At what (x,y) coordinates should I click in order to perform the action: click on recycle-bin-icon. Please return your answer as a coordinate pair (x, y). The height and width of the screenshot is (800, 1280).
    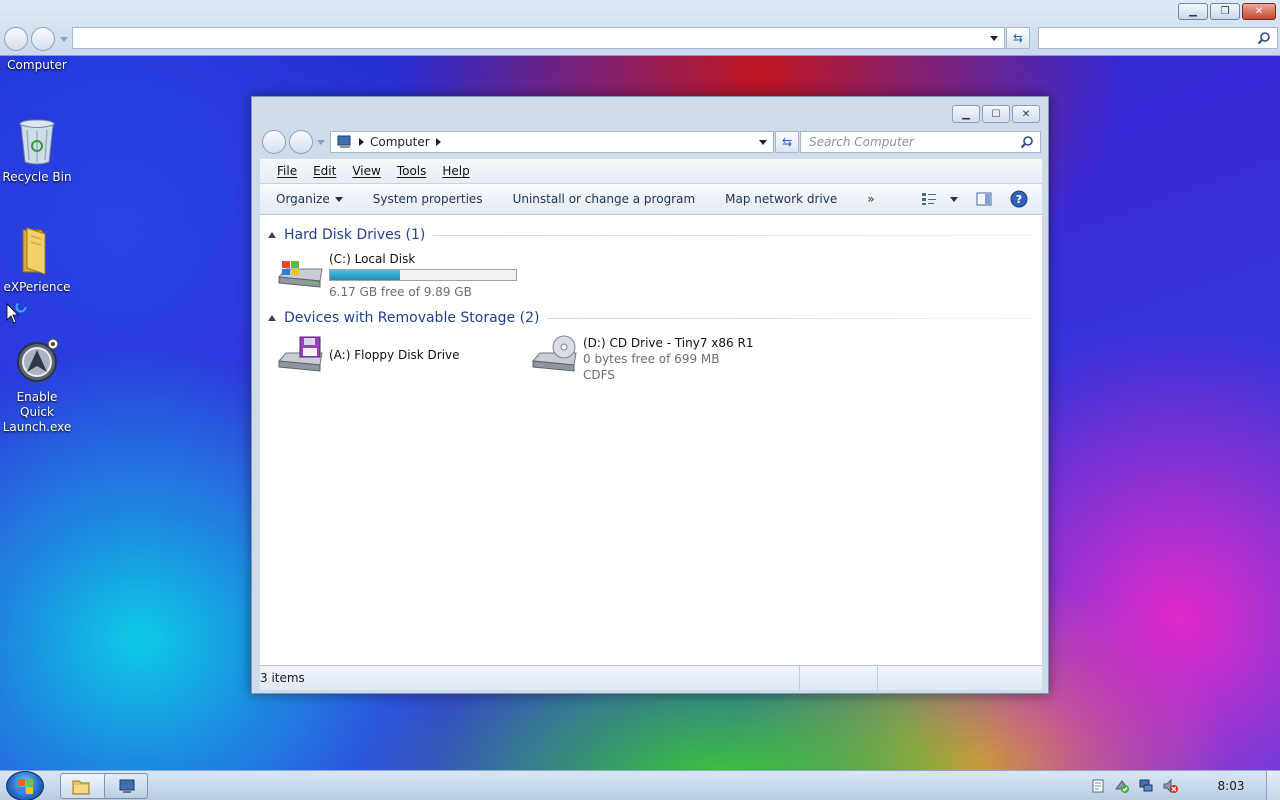
    Looking at the image, I should click on (37, 141).